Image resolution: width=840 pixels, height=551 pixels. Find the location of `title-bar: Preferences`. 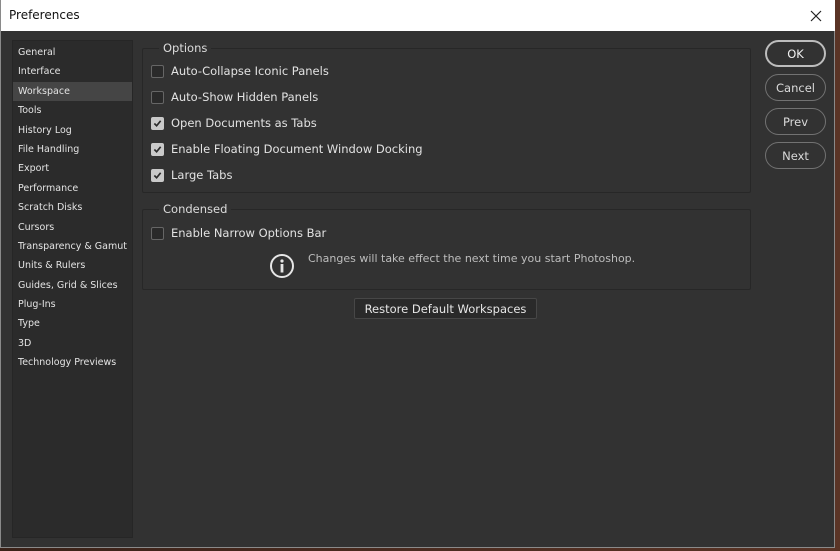

title-bar: Preferences is located at coordinates (418, 15).